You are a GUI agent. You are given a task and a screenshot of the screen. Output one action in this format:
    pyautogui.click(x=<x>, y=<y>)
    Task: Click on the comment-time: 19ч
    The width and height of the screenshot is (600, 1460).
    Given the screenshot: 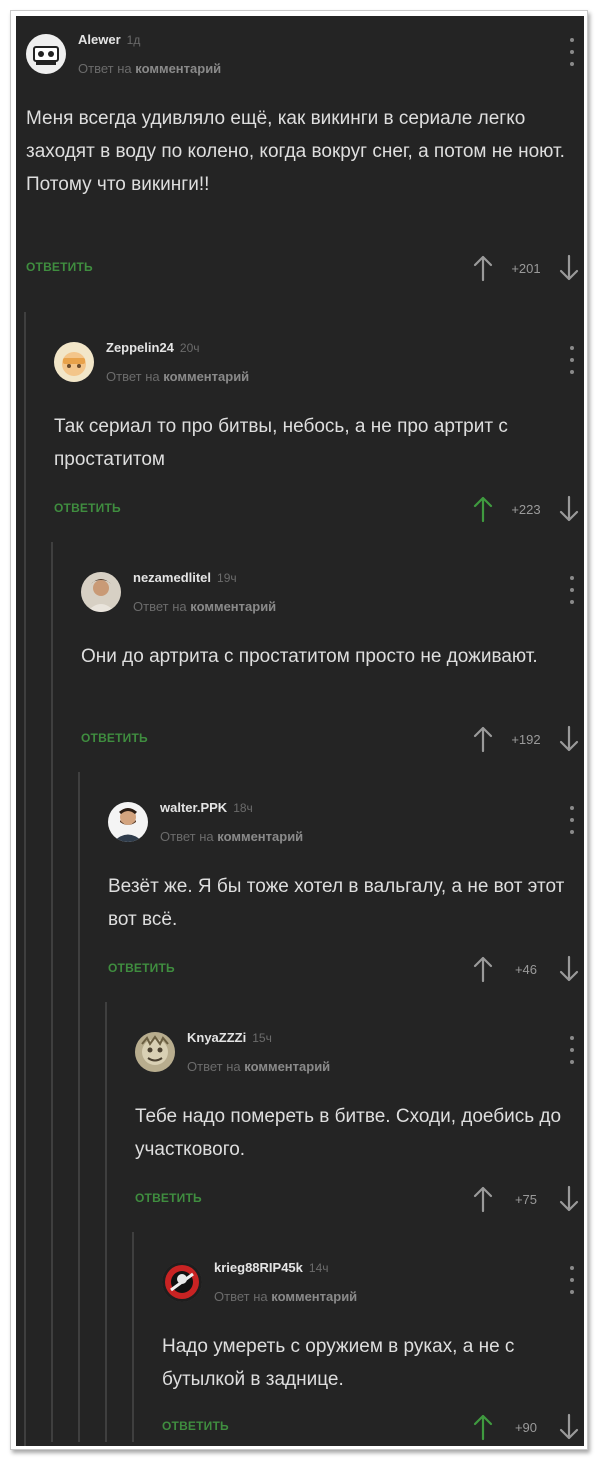 What is the action you would take?
    pyautogui.click(x=227, y=578)
    